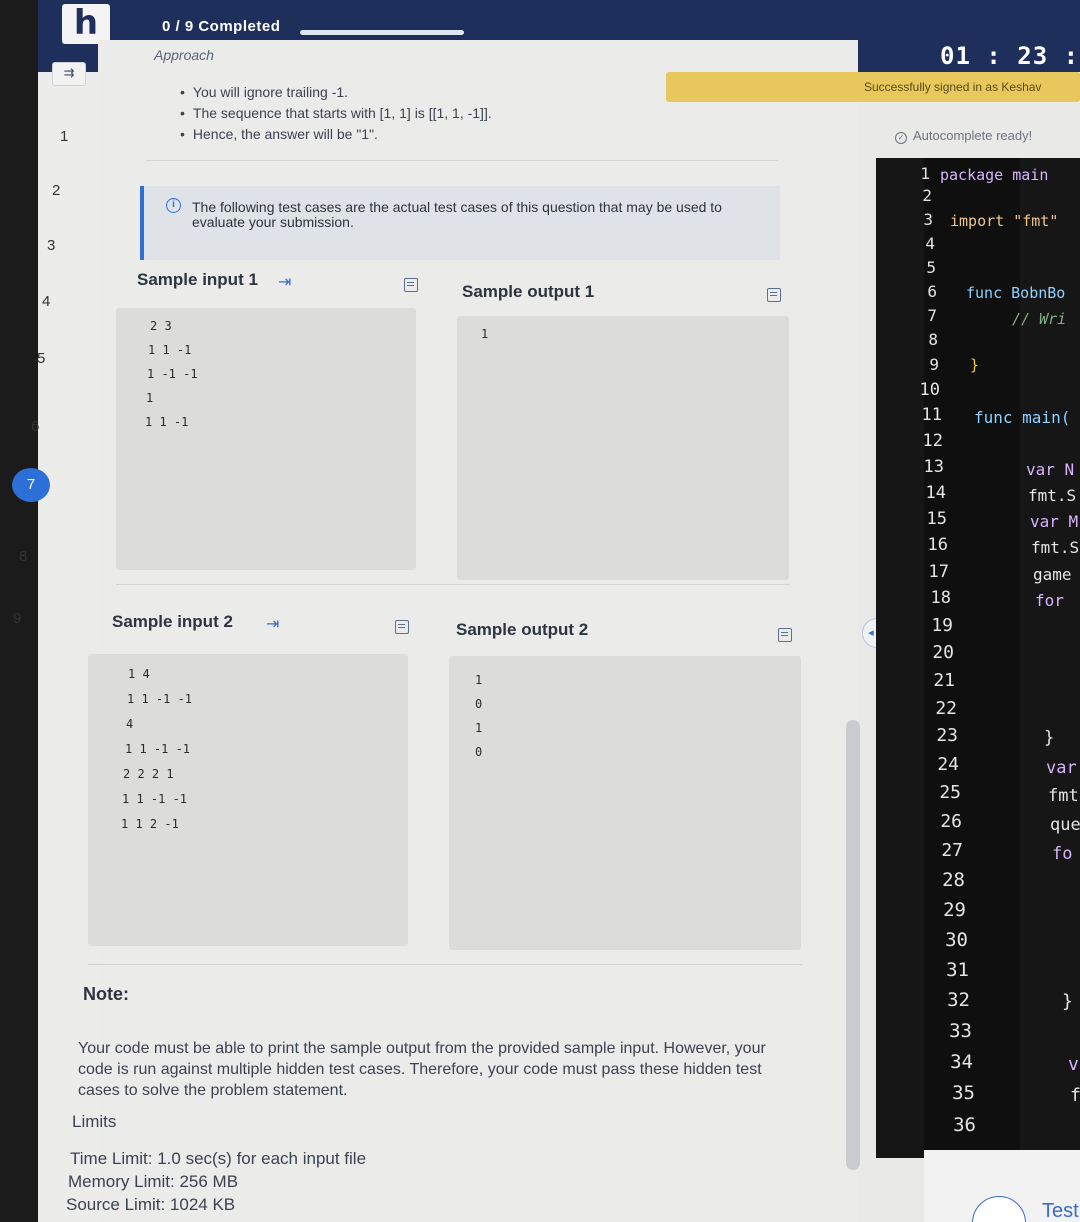 This screenshot has height=1222, width=1080. I want to click on sample-input-1-box: 2 3 1 1 -1 1 -1 -1 1 1 1 -1, so click(266, 439).